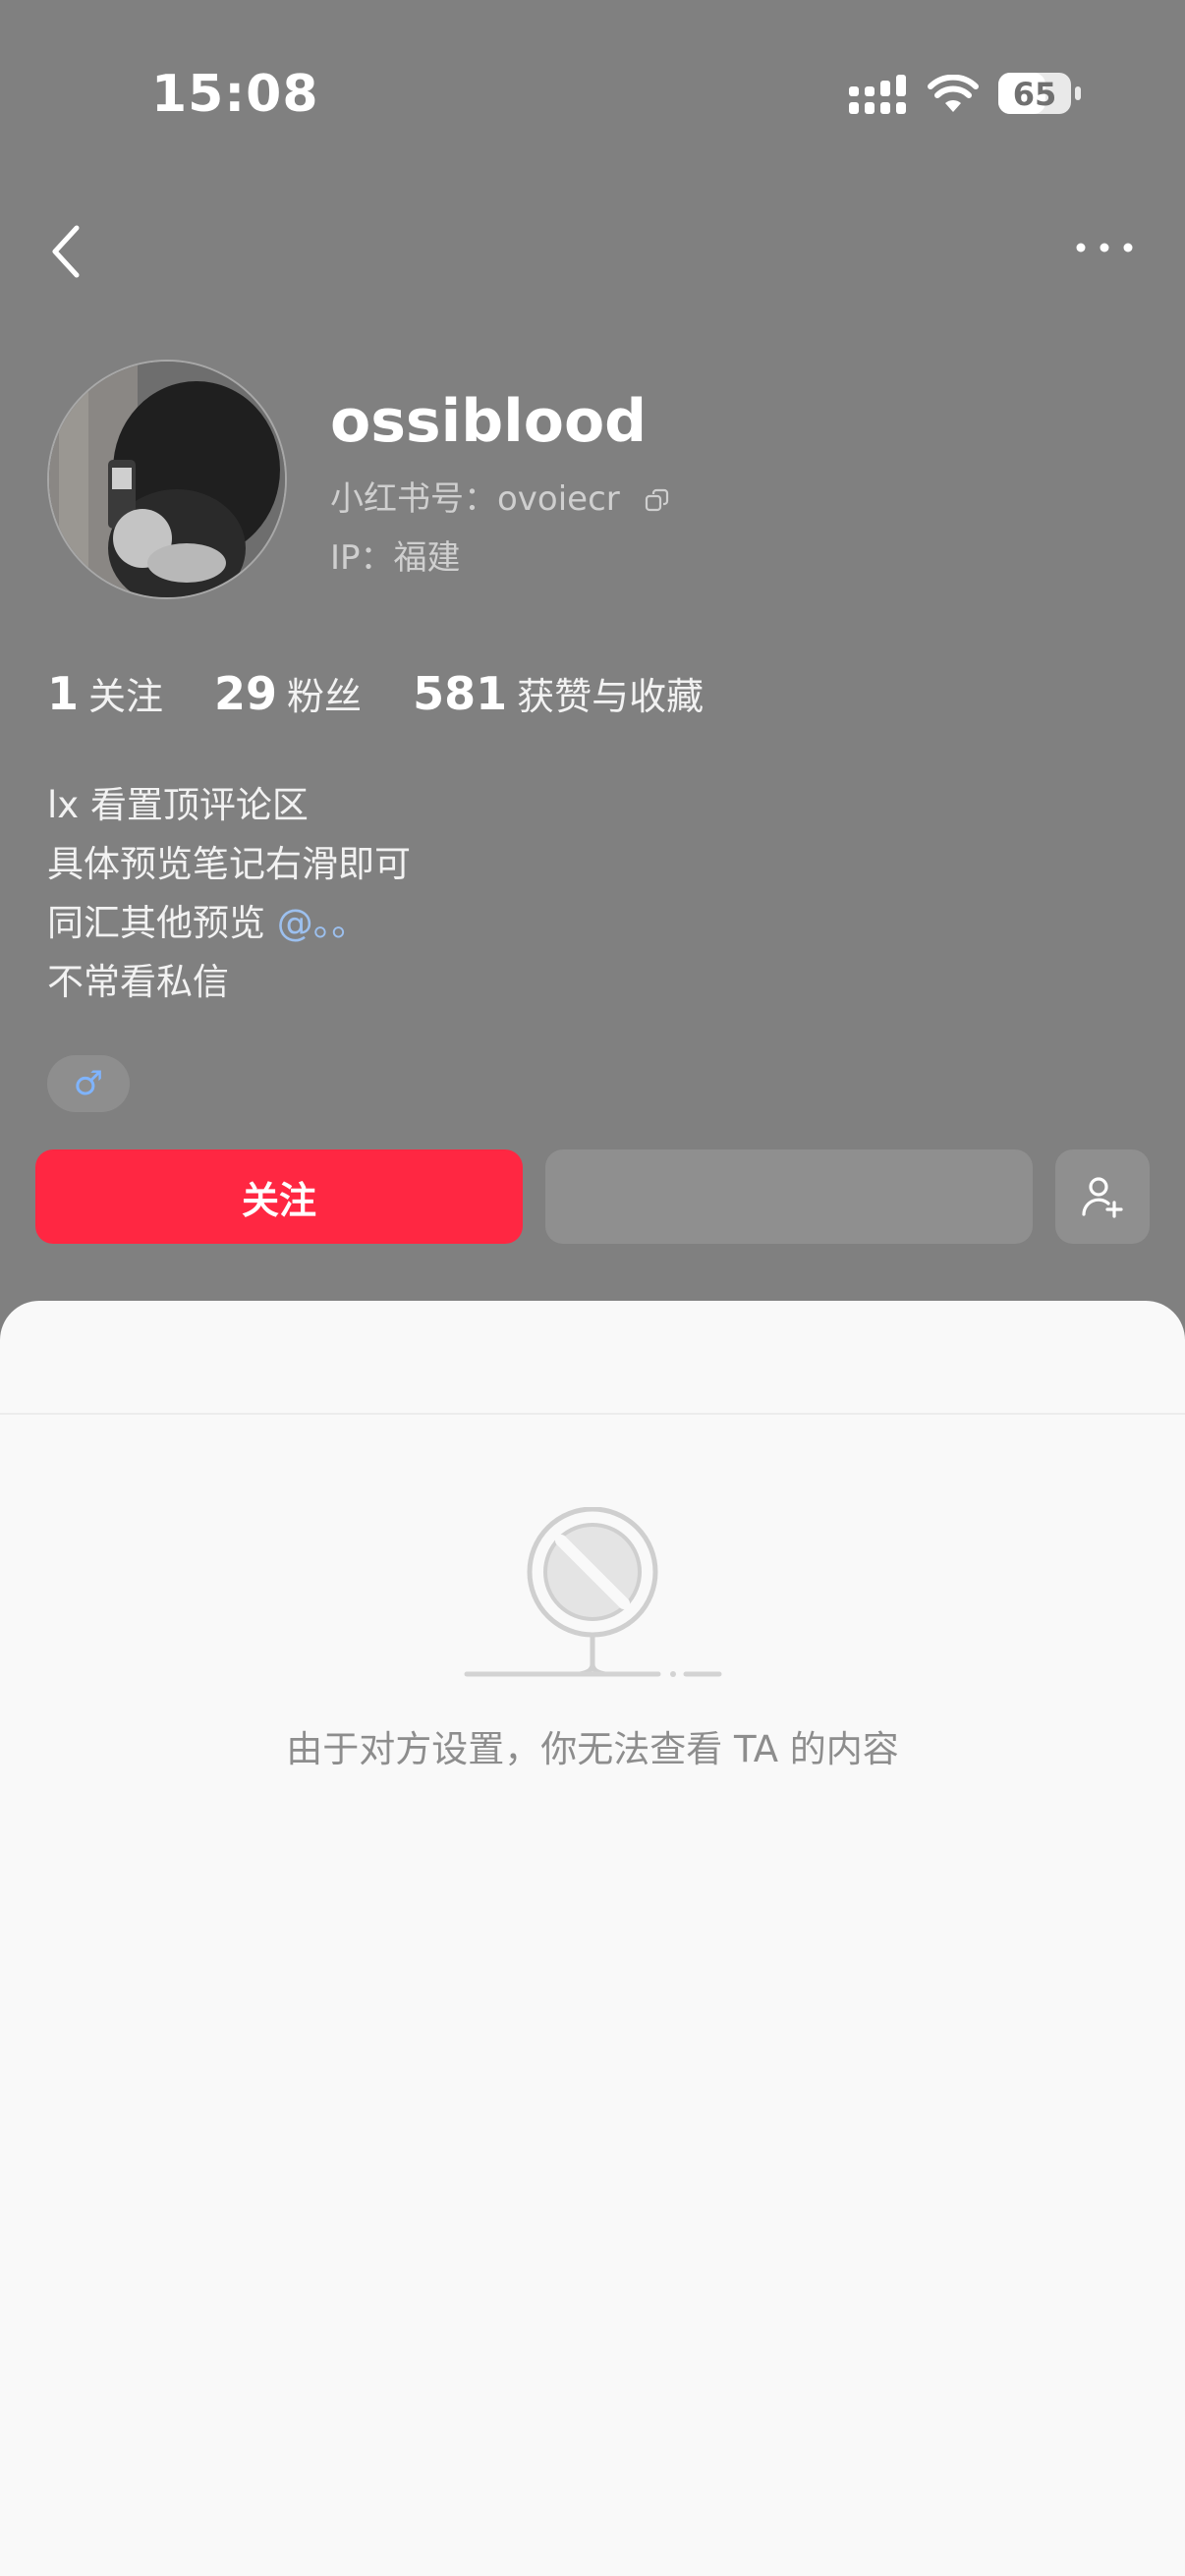 This screenshot has height=2576, width=1185. What do you see at coordinates (162, 923) in the screenshot?
I see `bio-text: 同汇其他预览` at bounding box center [162, 923].